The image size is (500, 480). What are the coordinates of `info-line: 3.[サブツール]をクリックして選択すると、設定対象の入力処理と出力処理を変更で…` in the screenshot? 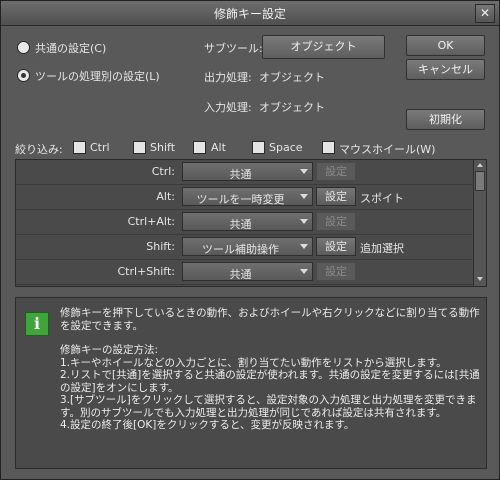 It's located at (268, 406).